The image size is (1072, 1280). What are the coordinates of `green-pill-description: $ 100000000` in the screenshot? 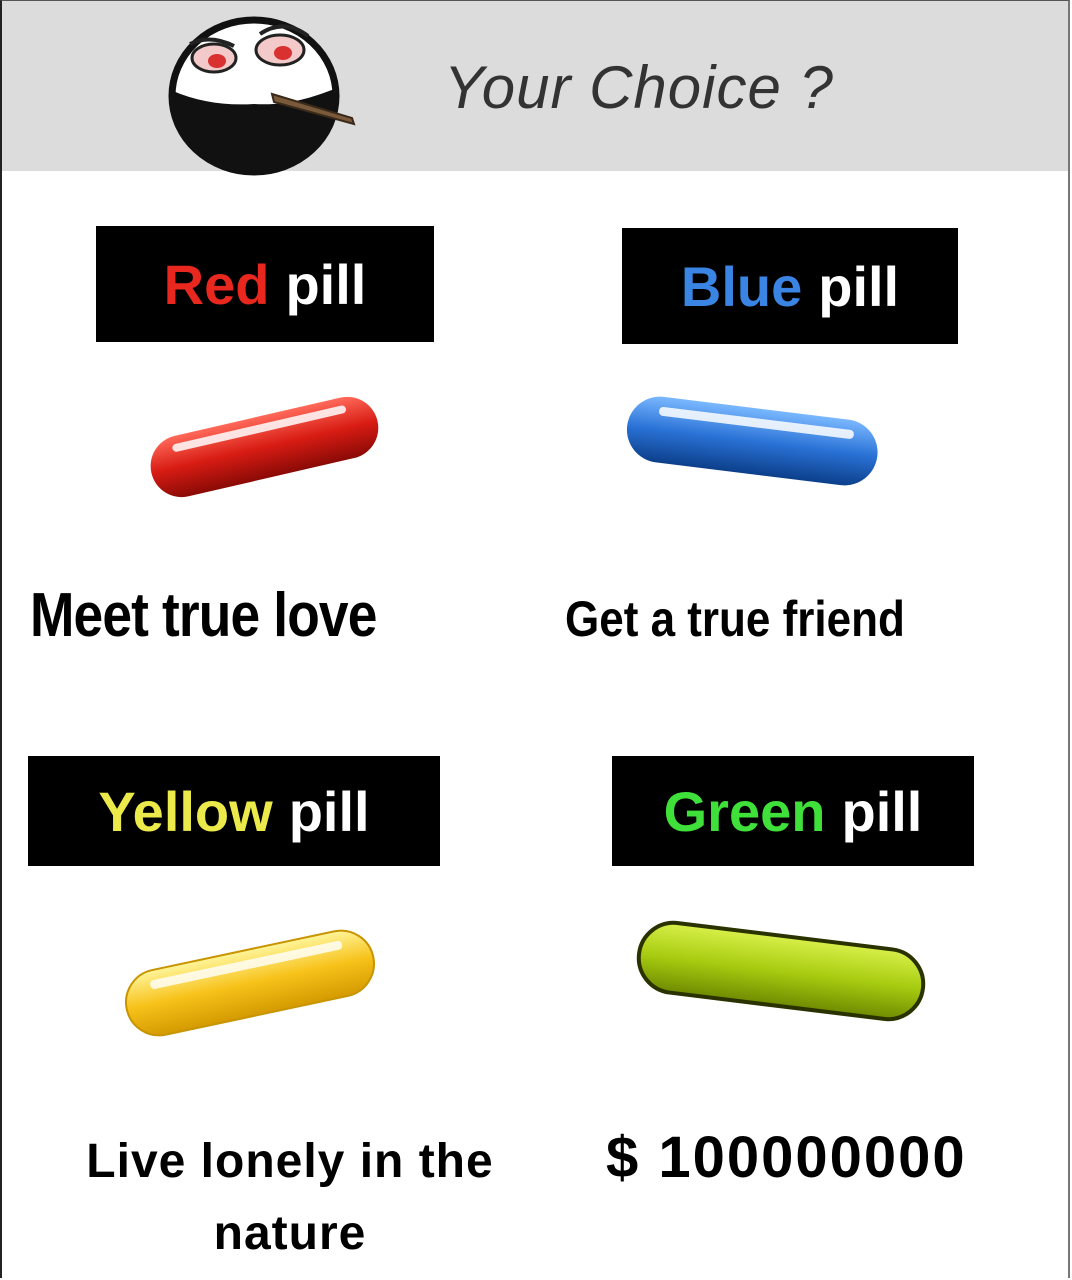 It's located at (786, 1157).